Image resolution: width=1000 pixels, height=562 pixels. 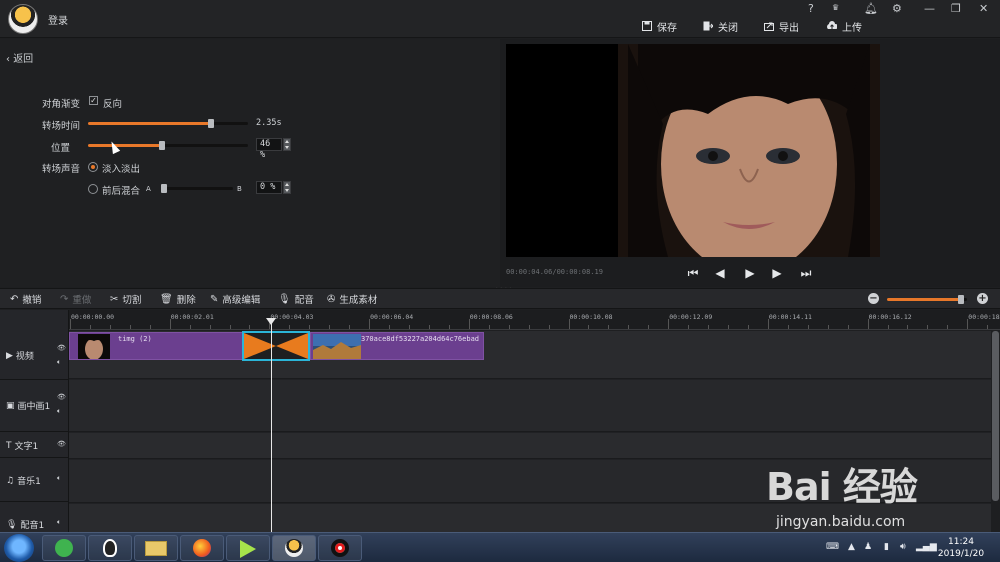 What do you see at coordinates (248, 548) in the screenshot?
I see `taskbar-app-media` at bounding box center [248, 548].